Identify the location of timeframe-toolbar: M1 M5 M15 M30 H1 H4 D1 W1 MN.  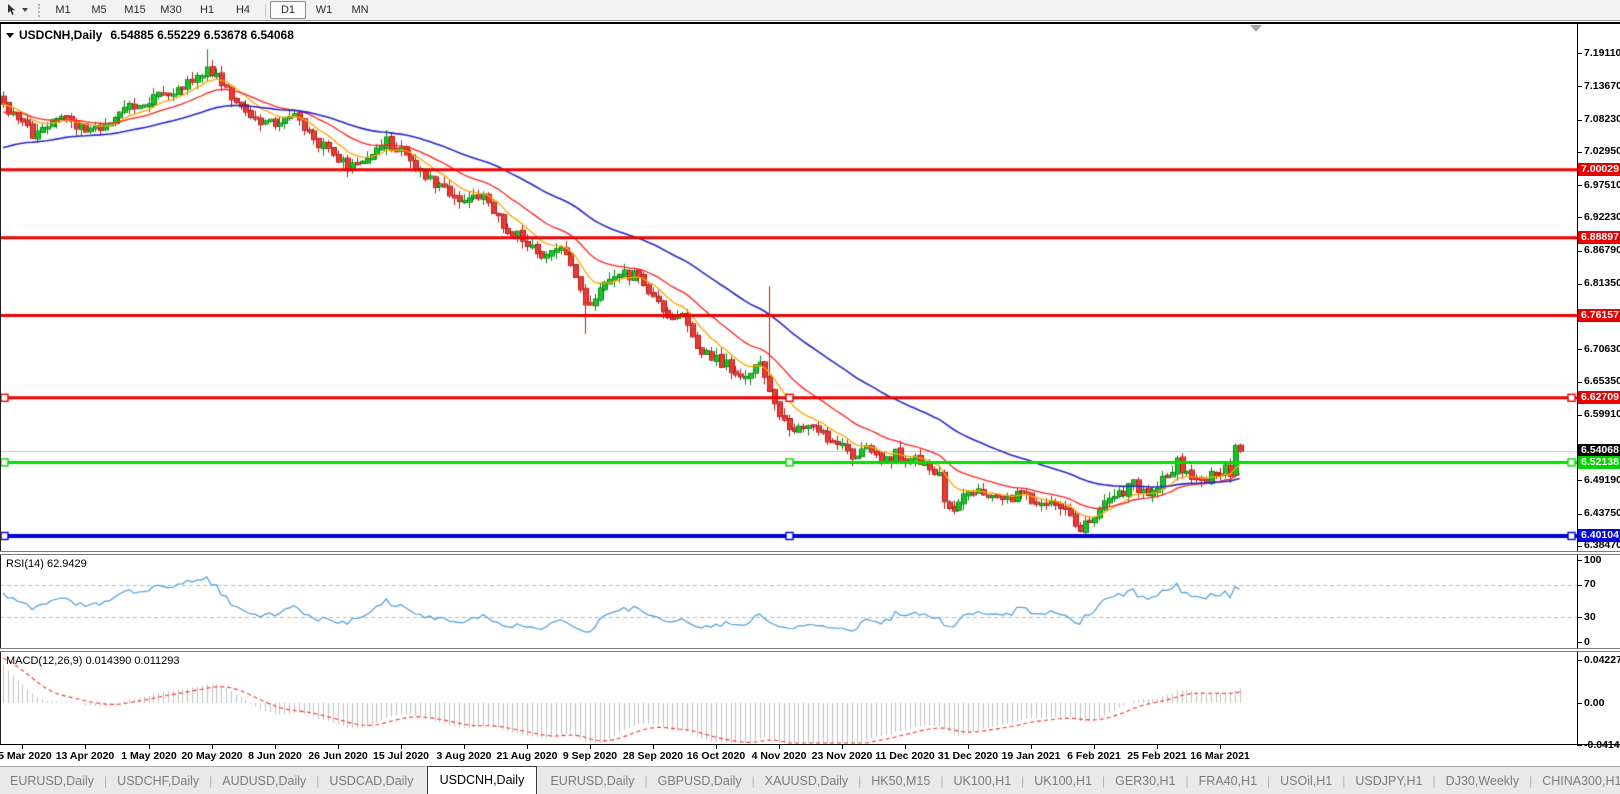
(810, 10).